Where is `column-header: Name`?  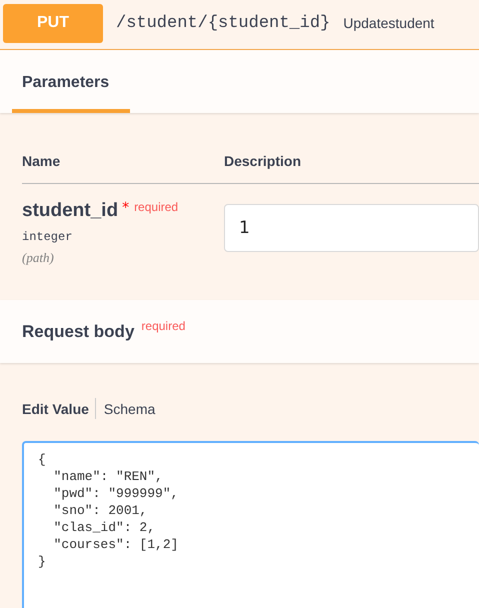
column-header: Name is located at coordinates (42, 161).